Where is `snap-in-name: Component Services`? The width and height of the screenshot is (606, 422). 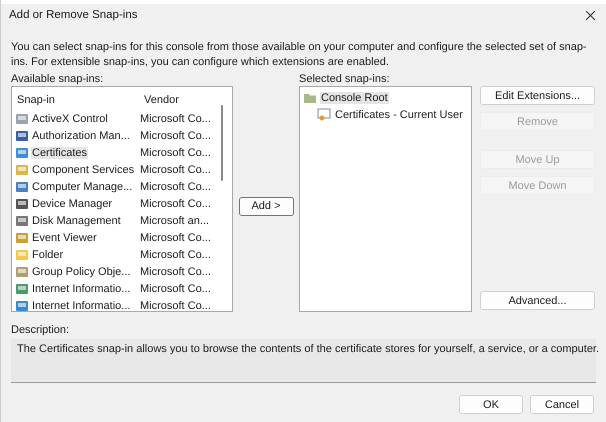
snap-in-name: Component Services is located at coordinates (83, 170).